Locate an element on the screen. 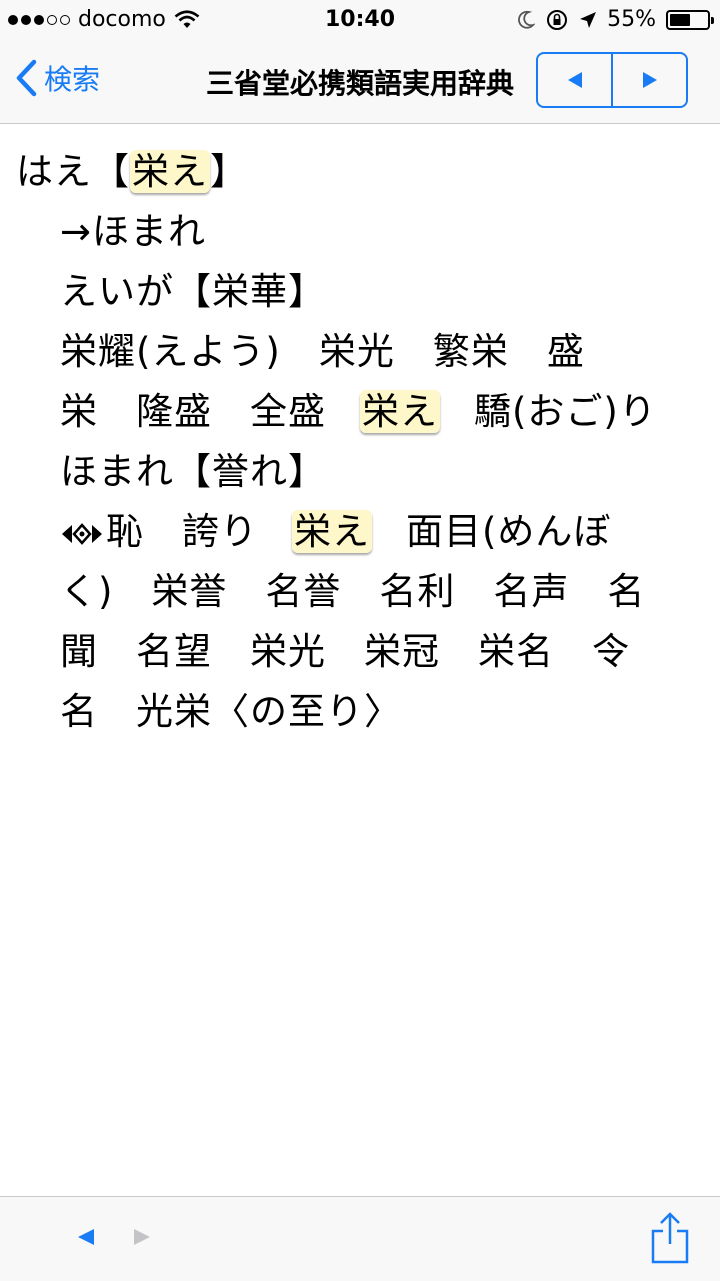 Image resolution: width=720 pixels, height=1281 pixels. history-forward-button is located at coordinates (142, 1239).